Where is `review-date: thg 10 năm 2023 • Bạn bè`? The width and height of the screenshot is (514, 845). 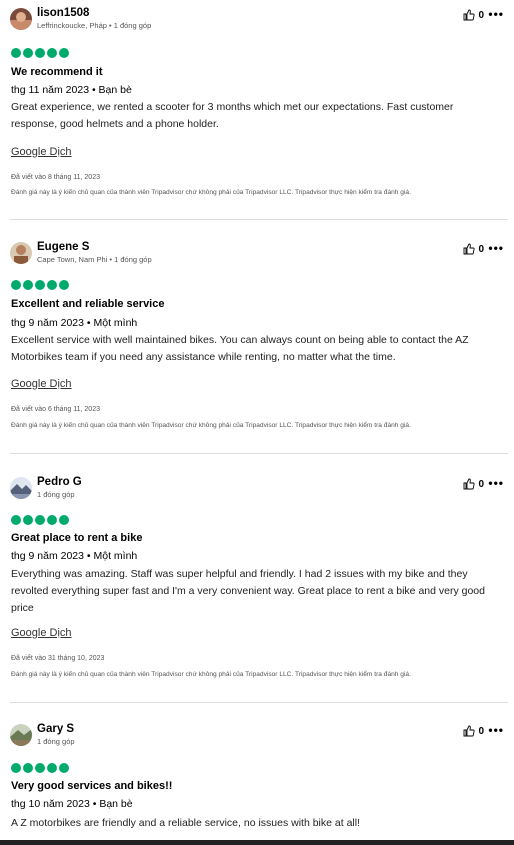 review-date: thg 10 năm 2023 • Bạn bè is located at coordinates (72, 804).